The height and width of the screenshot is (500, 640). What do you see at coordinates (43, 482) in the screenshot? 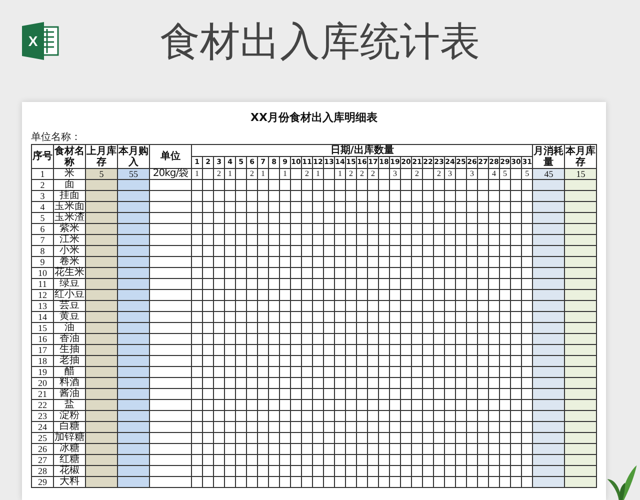
I see `table-cell: 29` at bounding box center [43, 482].